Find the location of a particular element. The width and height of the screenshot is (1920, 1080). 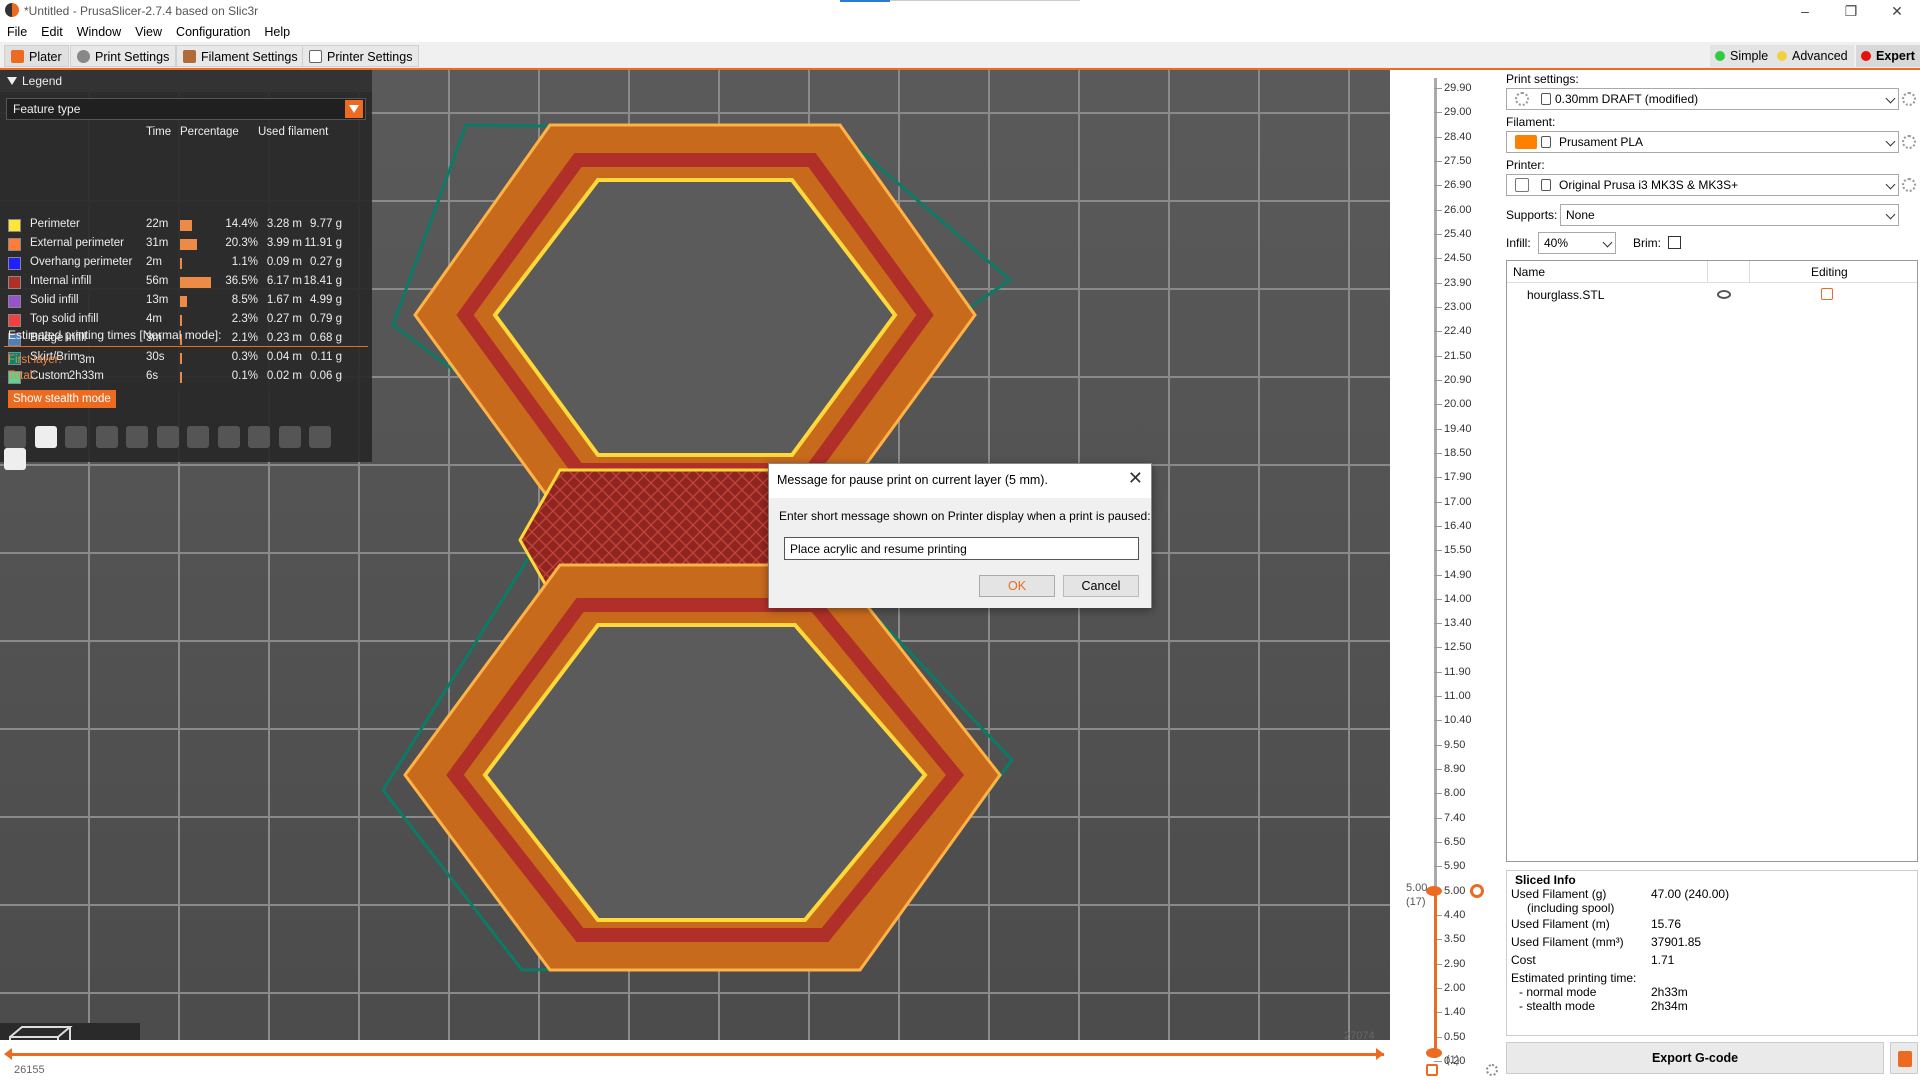

sliced-info-title: Sliced Info is located at coordinates (1545, 880).